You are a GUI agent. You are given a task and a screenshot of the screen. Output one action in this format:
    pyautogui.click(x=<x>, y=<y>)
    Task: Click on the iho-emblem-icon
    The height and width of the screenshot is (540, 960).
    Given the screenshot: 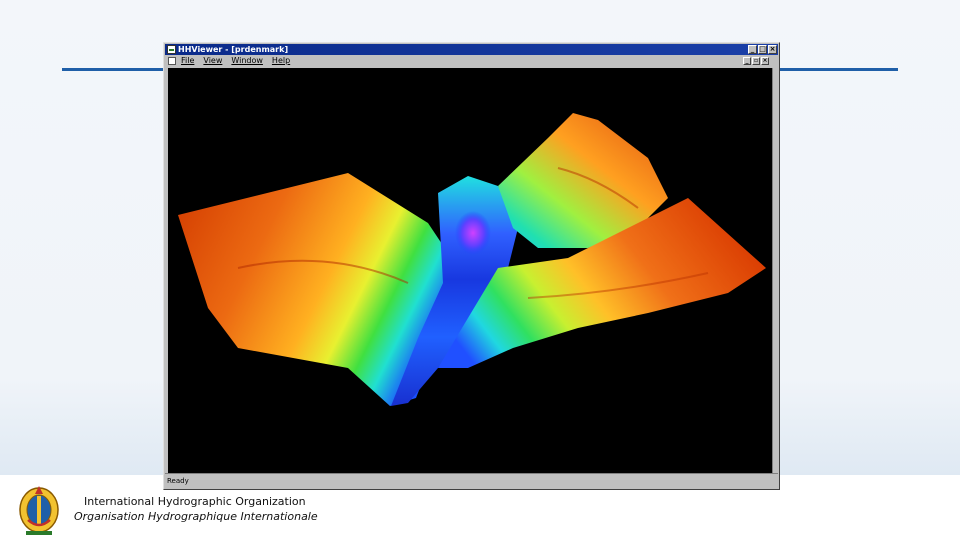 What is the action you would take?
    pyautogui.click(x=39, y=510)
    